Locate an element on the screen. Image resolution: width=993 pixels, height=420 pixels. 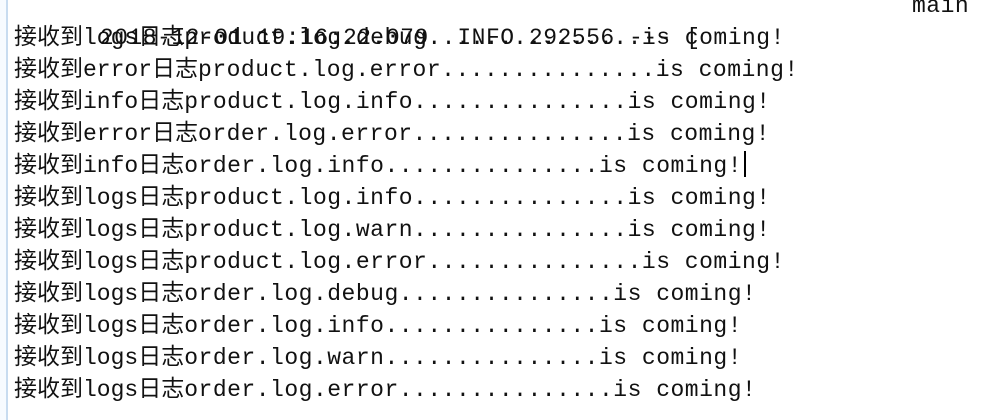
text-cursor is located at coordinates (745, 164).